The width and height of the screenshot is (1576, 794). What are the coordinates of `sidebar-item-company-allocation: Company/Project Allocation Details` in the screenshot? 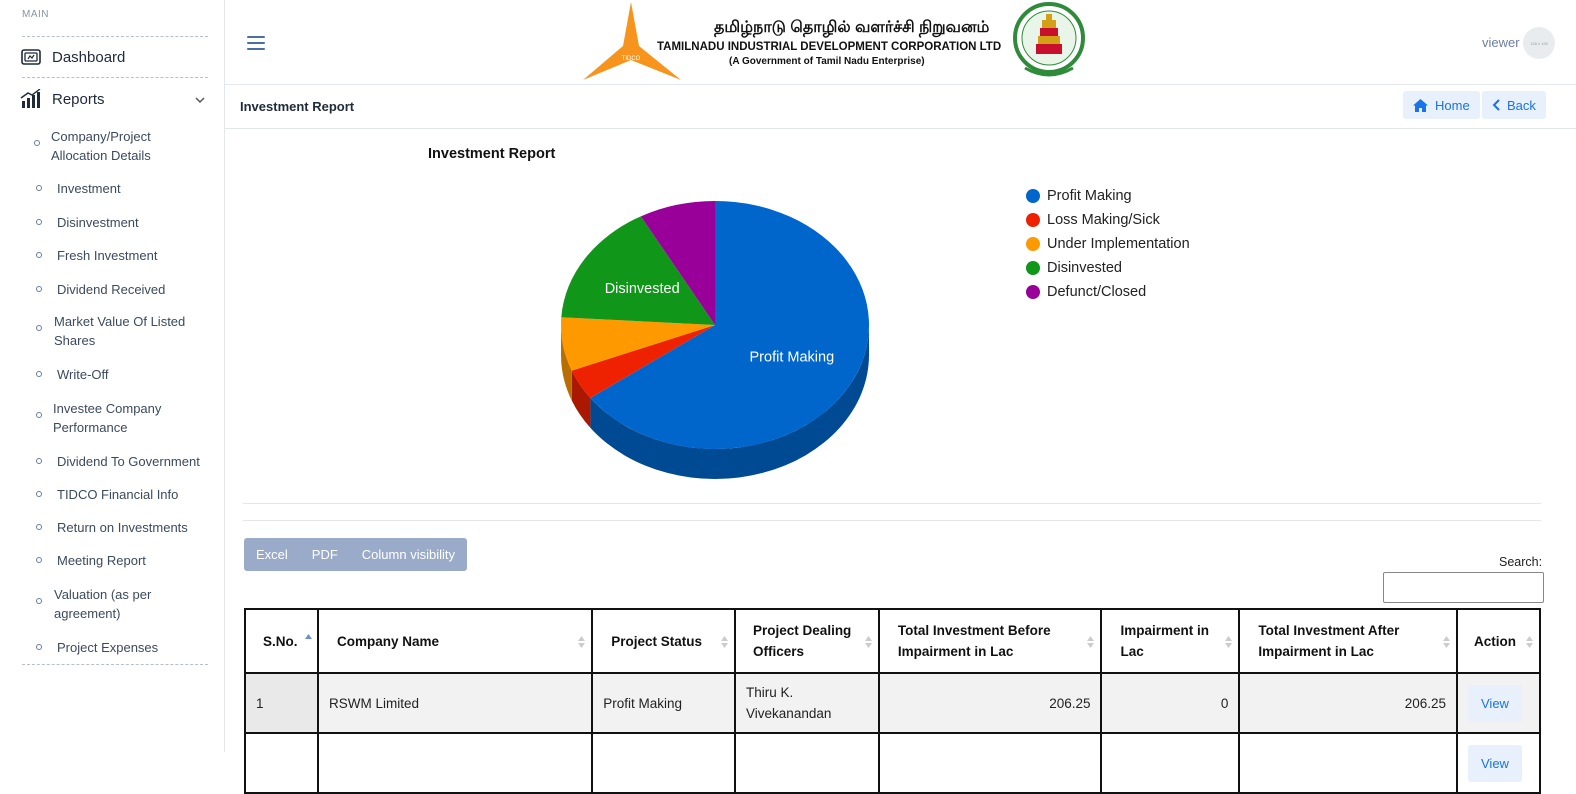 It's located at (117, 146).